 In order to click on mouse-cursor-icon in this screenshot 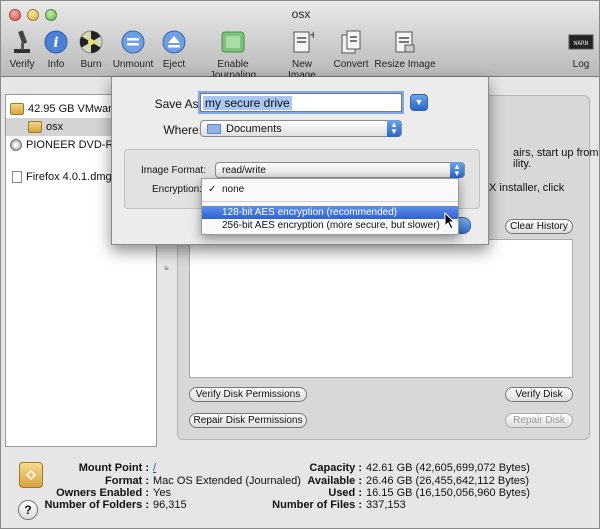, I will do `click(450, 221)`.